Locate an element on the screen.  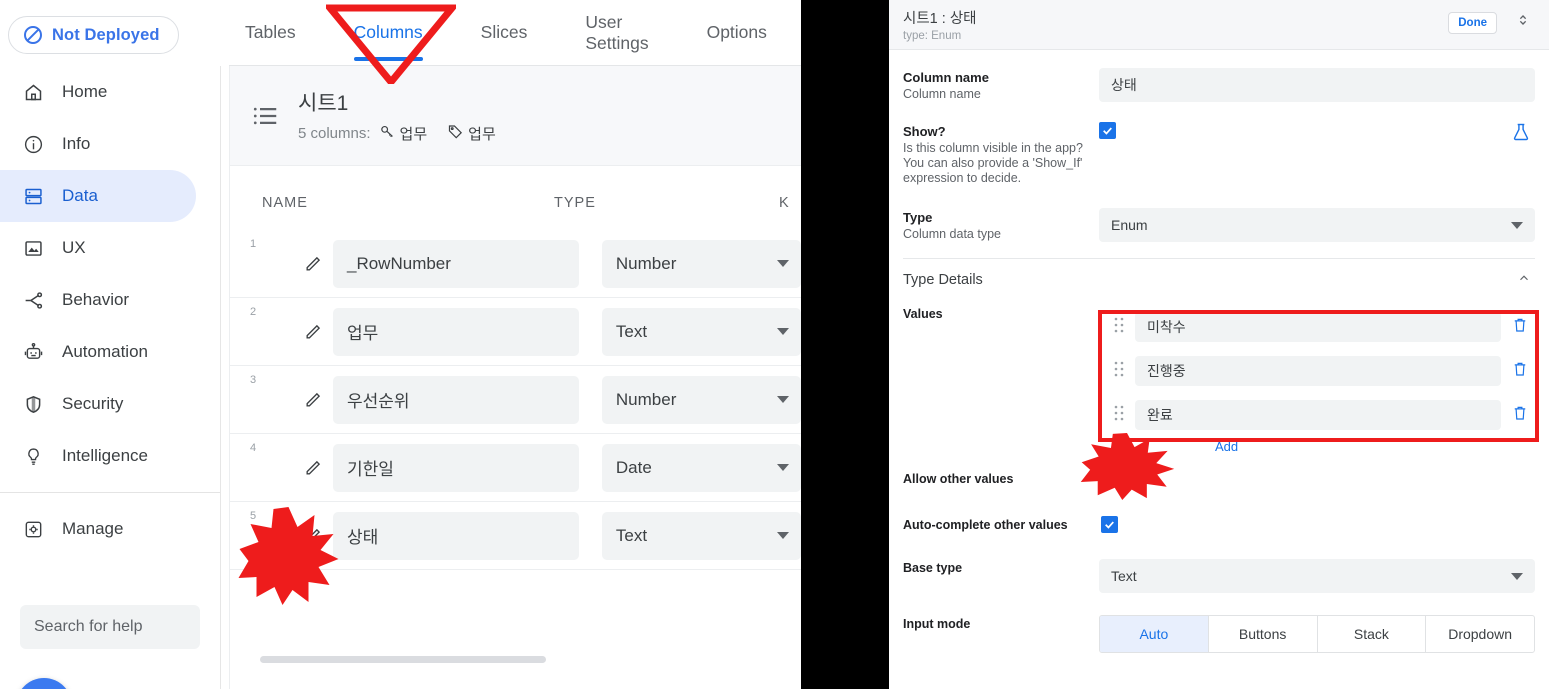
value-input: 미착수 is located at coordinates (1318, 327).